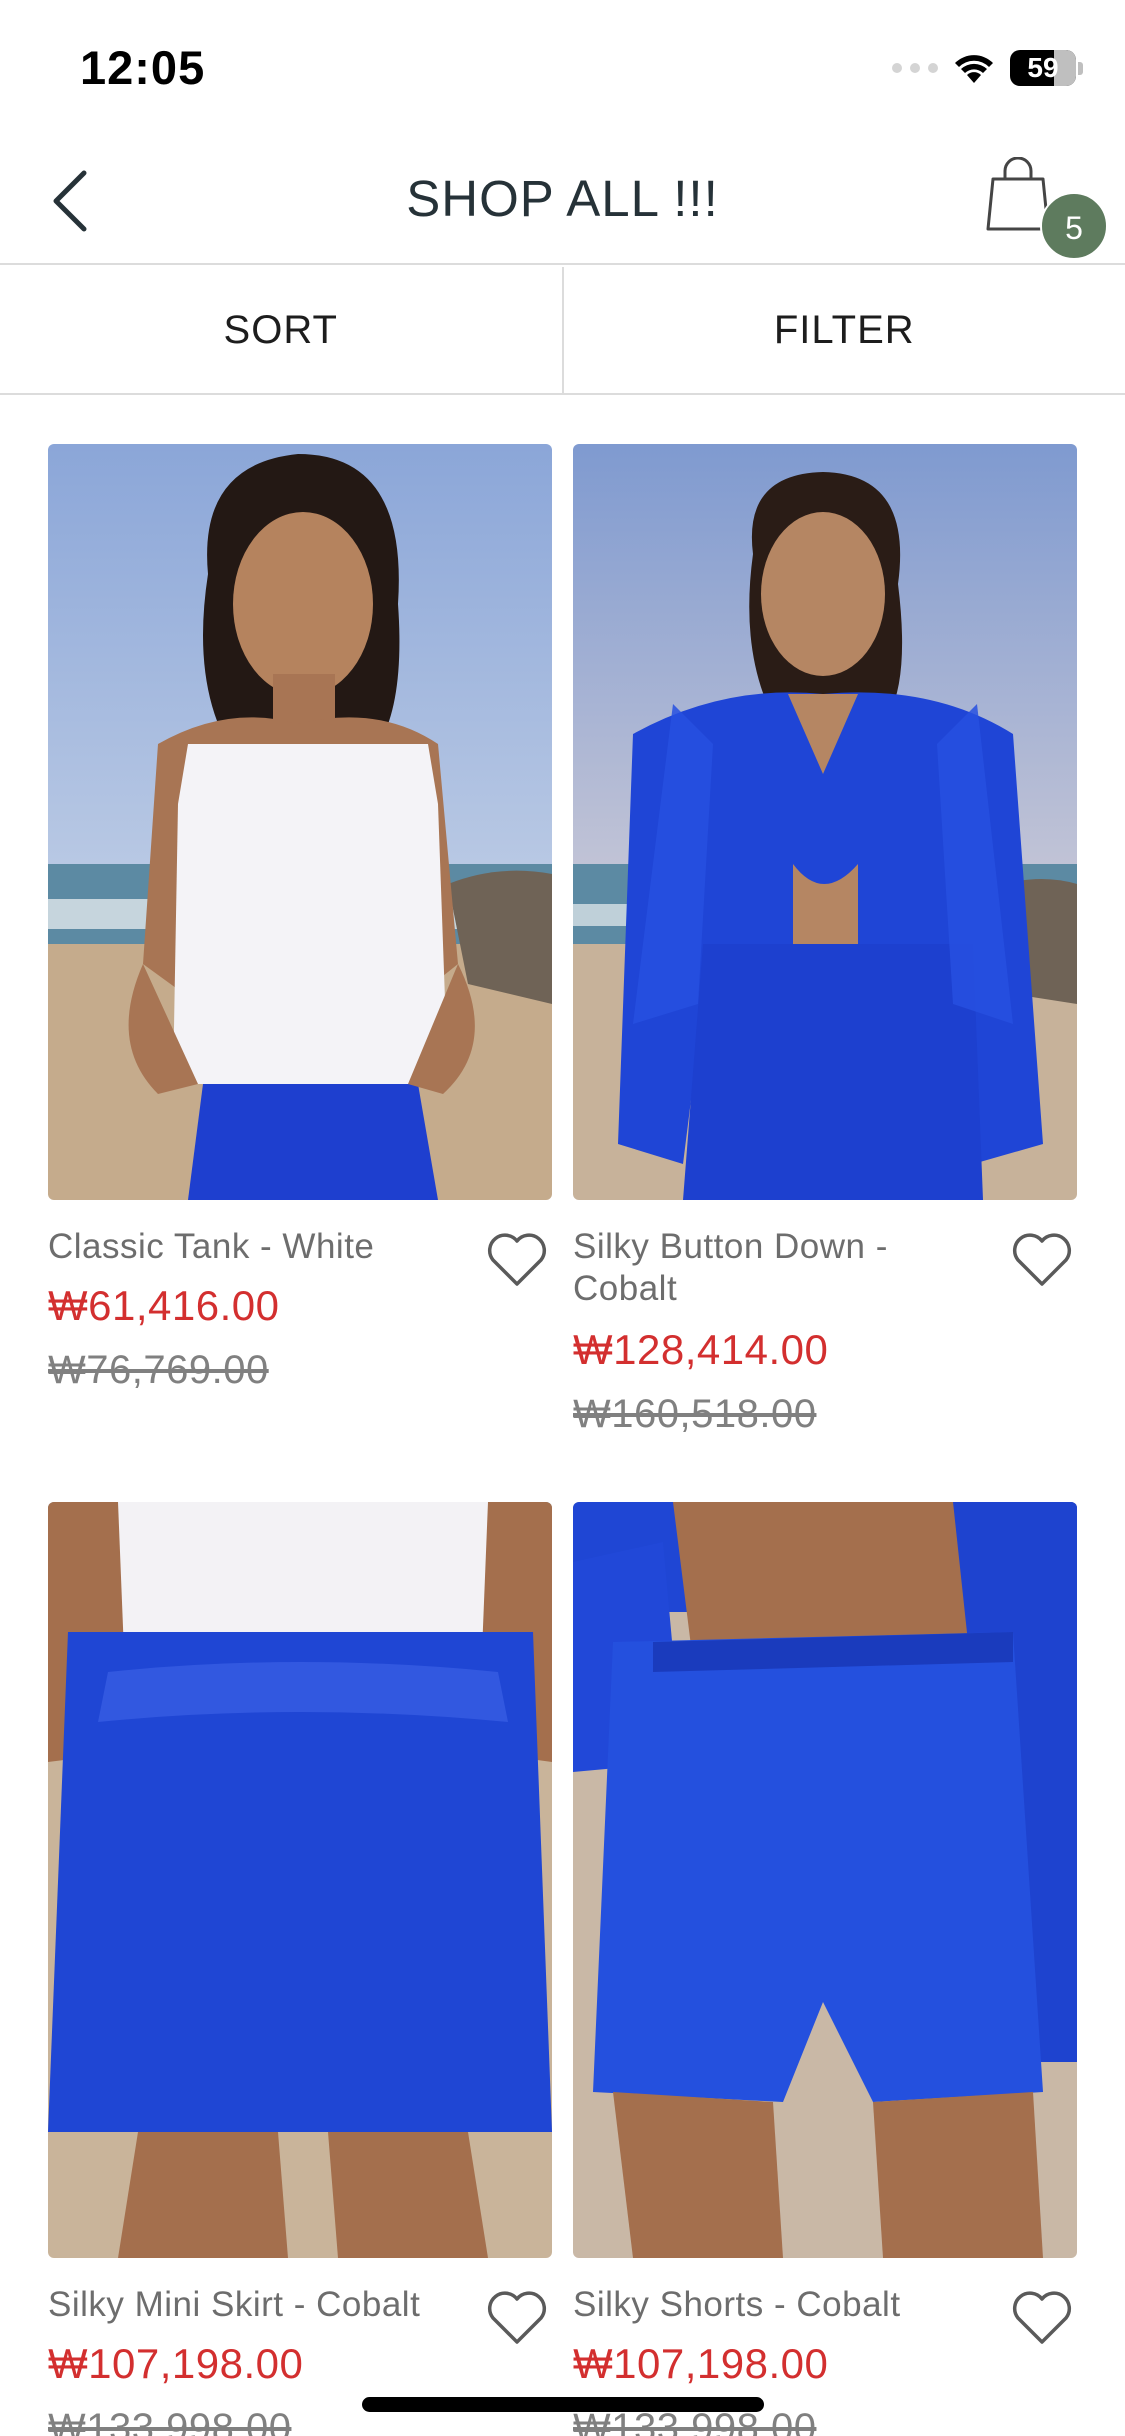 This screenshot has width=1125, height=2436. Describe the element at coordinates (701, 1349) in the screenshot. I see `sale-price: ₩128,414.00` at that location.